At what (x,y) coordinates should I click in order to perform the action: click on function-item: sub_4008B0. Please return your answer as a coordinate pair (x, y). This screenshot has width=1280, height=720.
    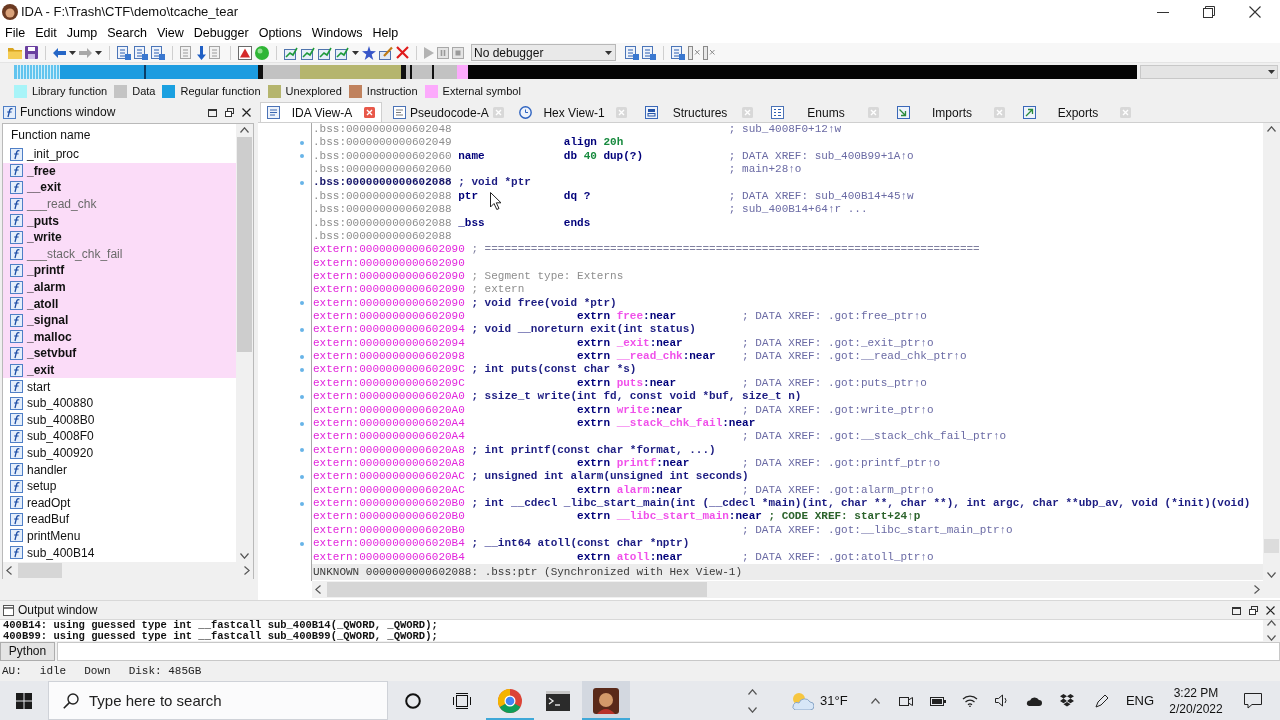
    Looking at the image, I should click on (119, 420).